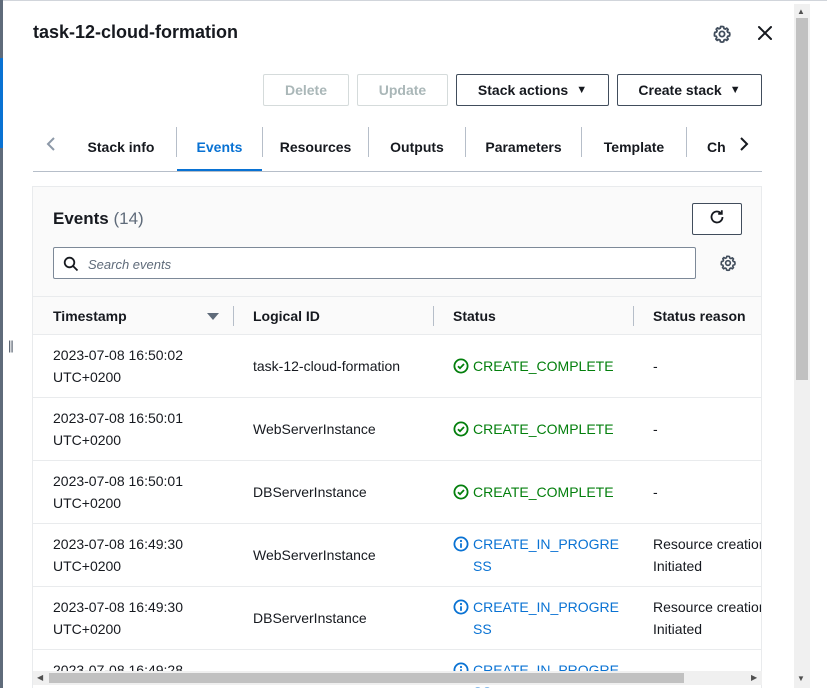 The image size is (827, 688). I want to click on tab-events: Events, so click(219, 146).